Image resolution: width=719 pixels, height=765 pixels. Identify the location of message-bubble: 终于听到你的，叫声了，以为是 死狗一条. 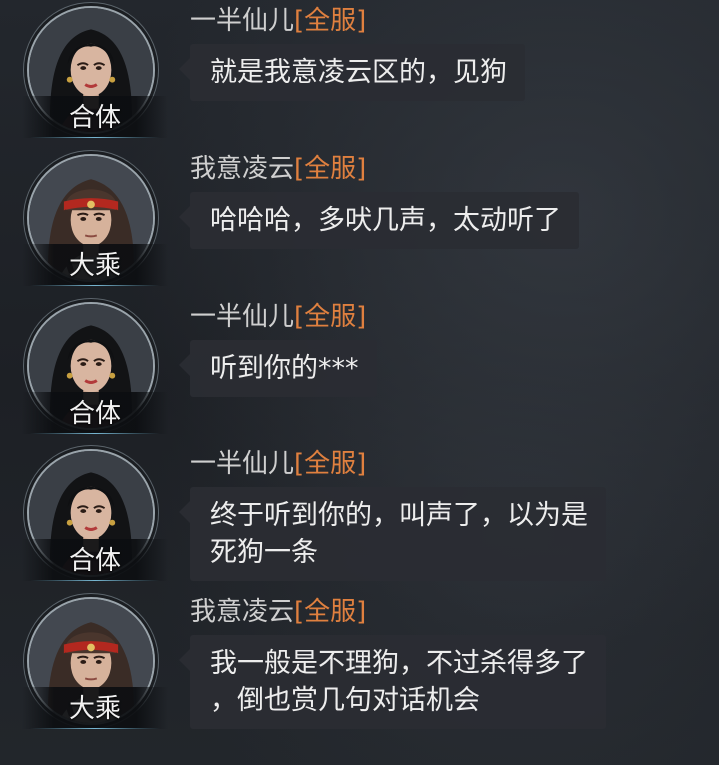
(392, 534).